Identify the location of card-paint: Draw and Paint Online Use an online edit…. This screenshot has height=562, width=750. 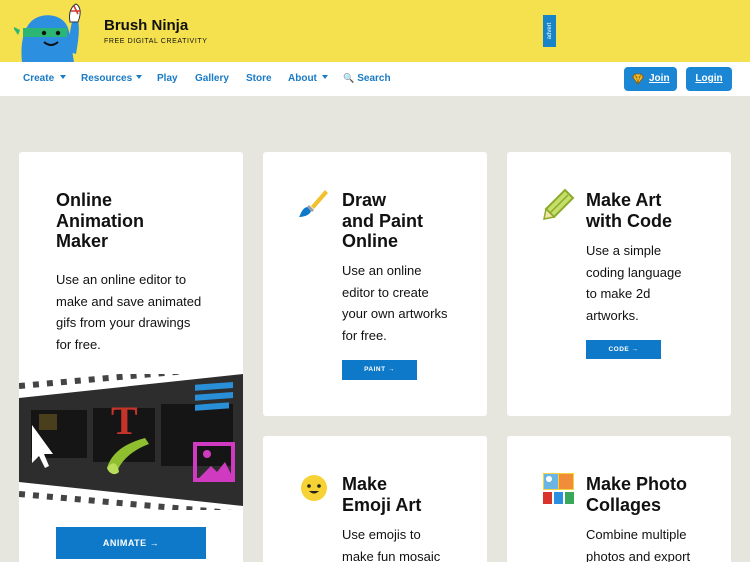
(375, 284).